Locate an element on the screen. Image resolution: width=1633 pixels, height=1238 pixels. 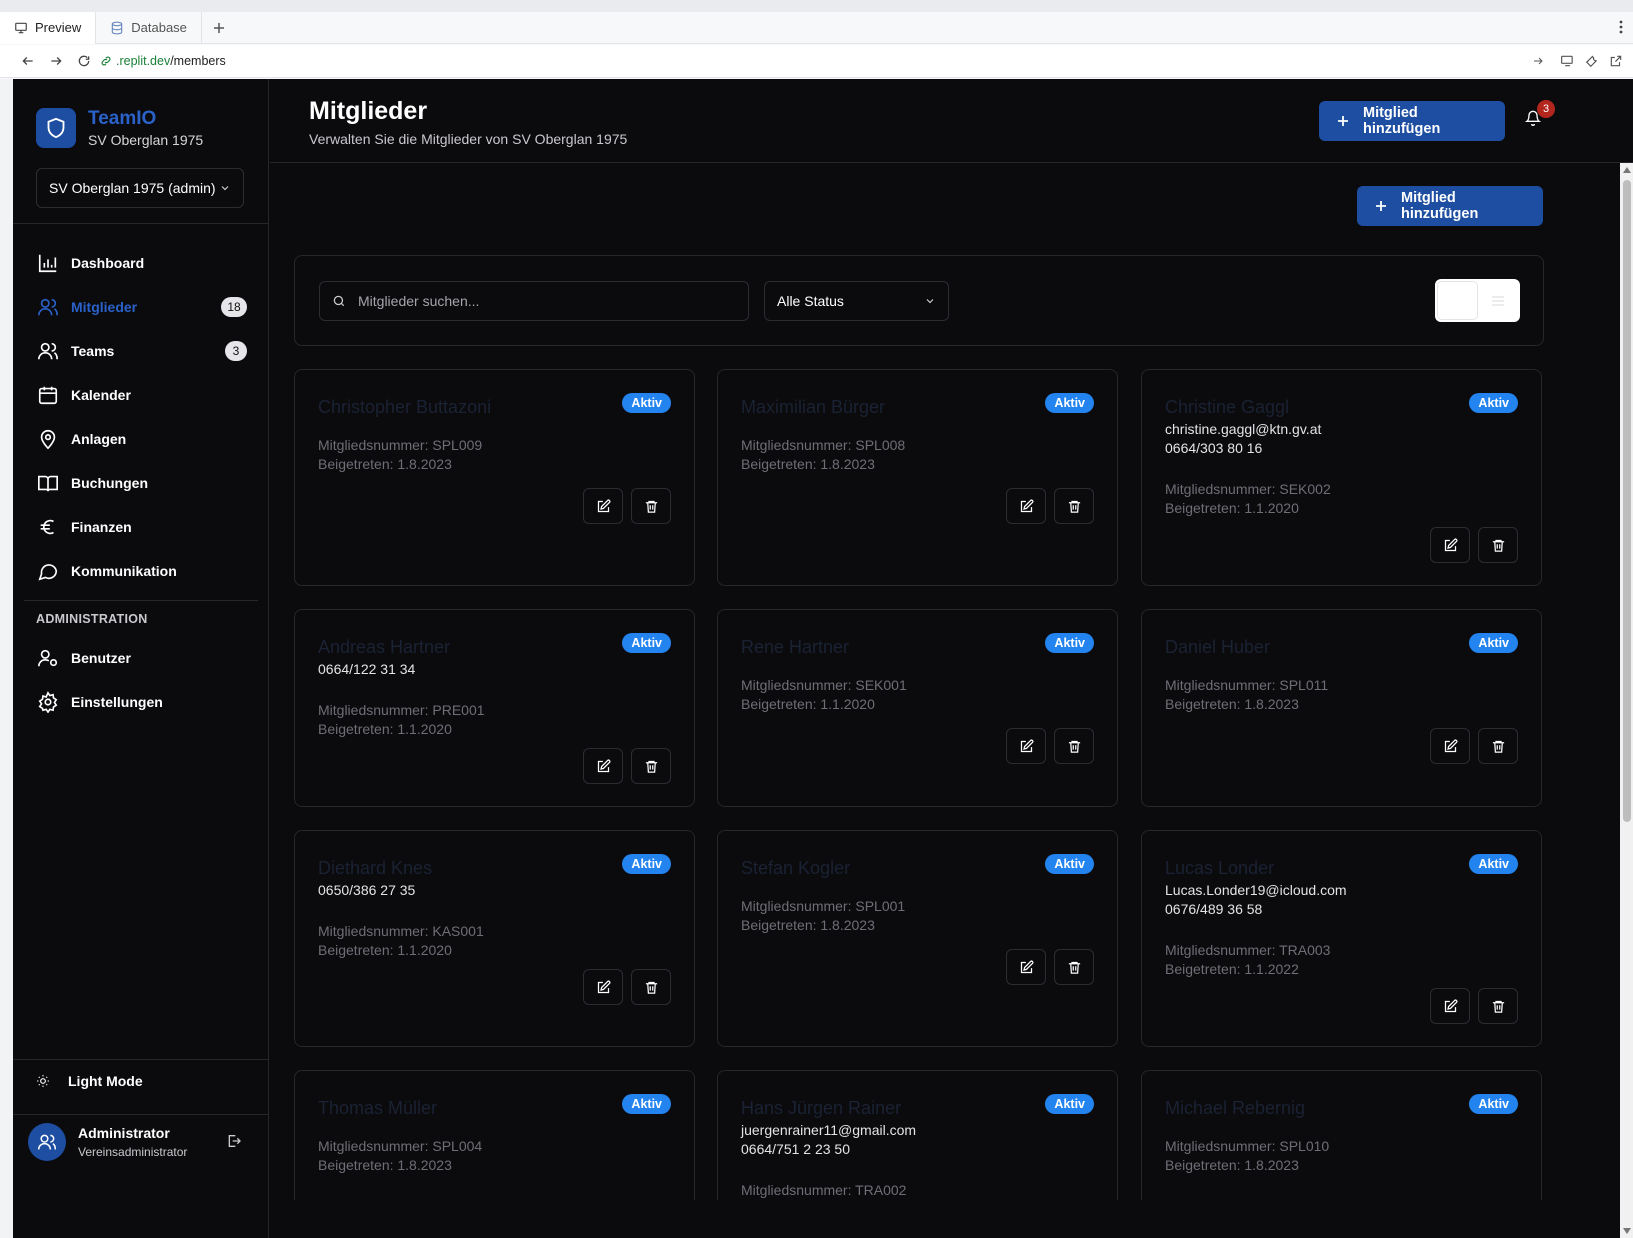
plus-icon is located at coordinates (1381, 206).